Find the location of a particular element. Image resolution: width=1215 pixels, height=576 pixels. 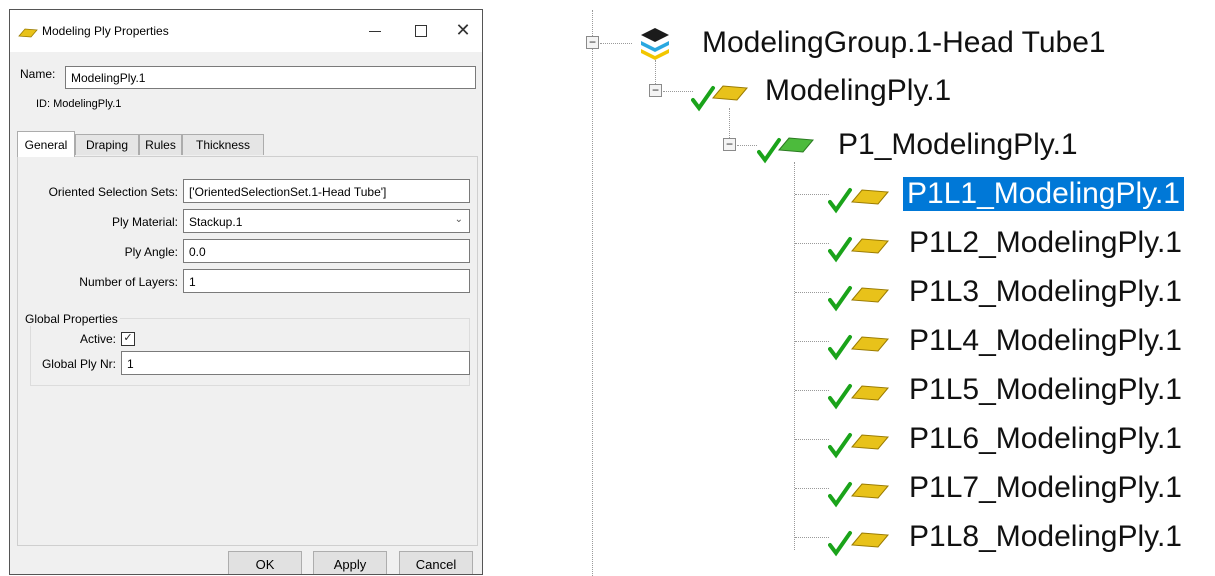

checkmark-icon: ✓ is located at coordinates (128, 338).